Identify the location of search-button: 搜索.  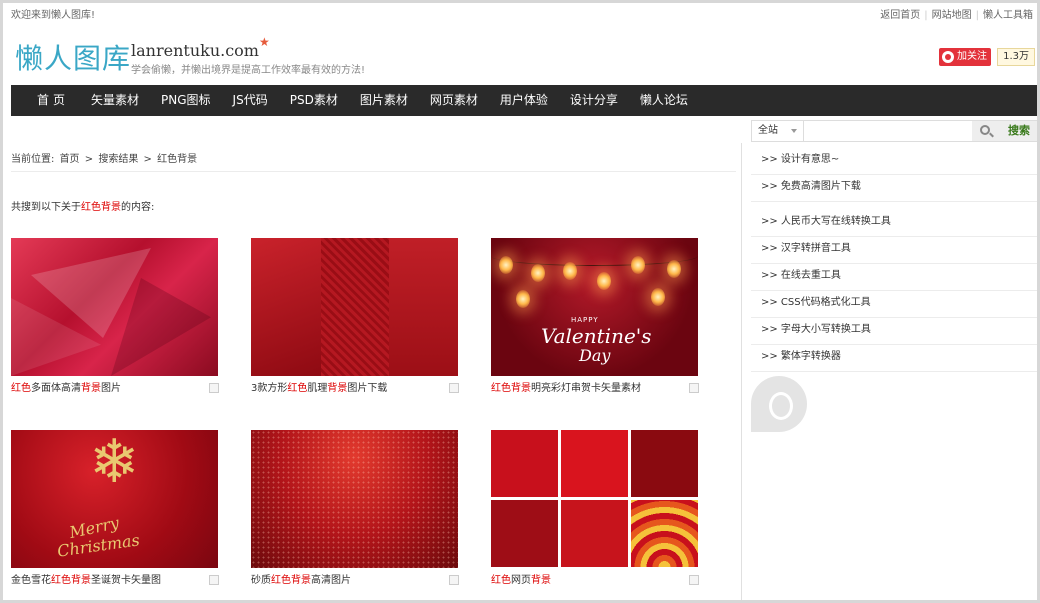
(1004, 131).